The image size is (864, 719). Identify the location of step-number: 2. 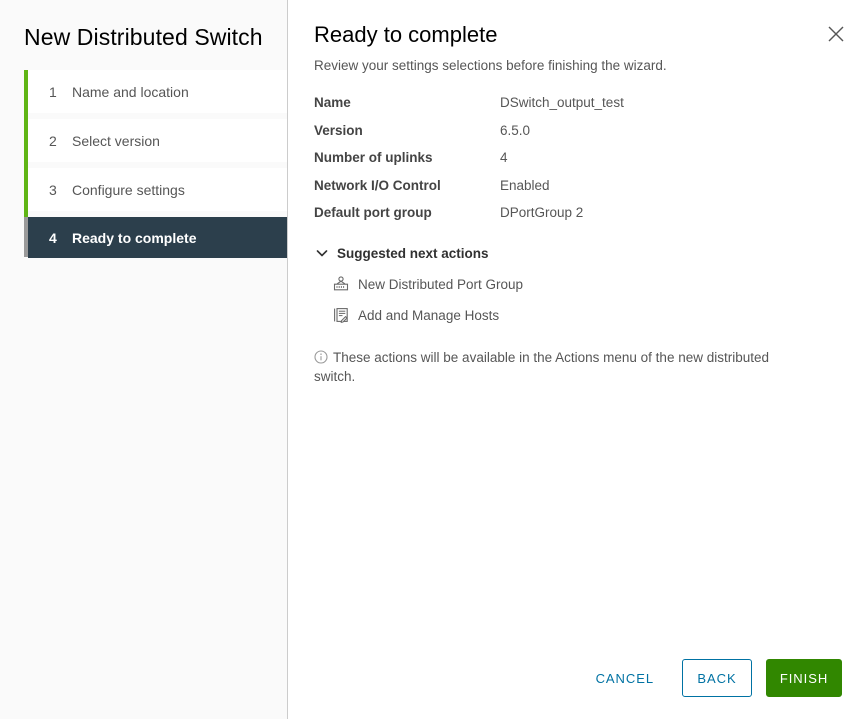
(53, 140).